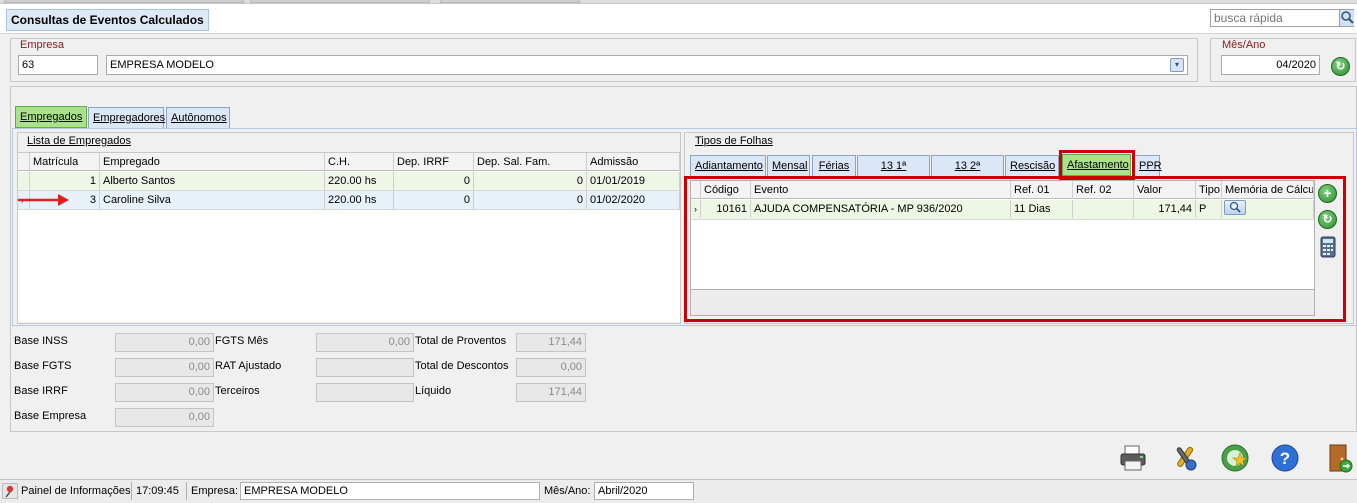 The width and height of the screenshot is (1357, 503). What do you see at coordinates (41, 341) in the screenshot?
I see `base-inss-label: Base INSS` at bounding box center [41, 341].